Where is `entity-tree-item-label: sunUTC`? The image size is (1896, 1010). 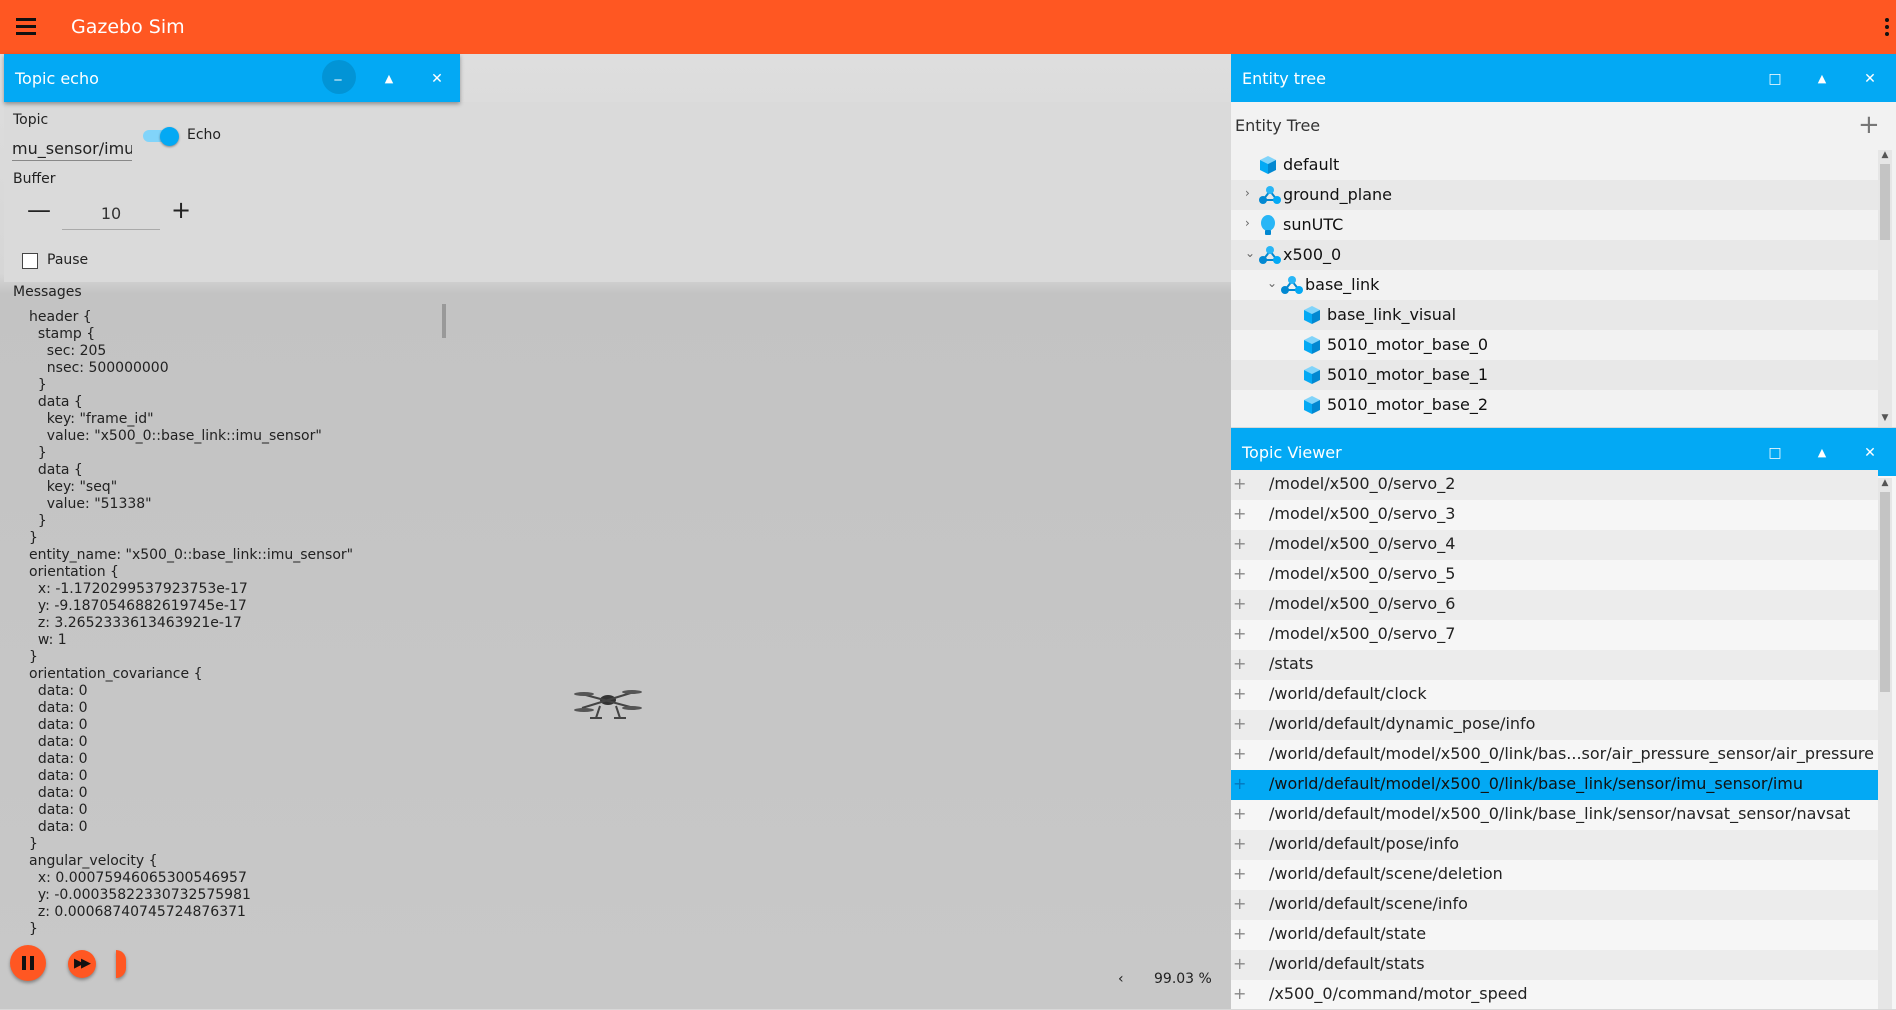
entity-tree-item-label: sunUTC is located at coordinates (1313, 224).